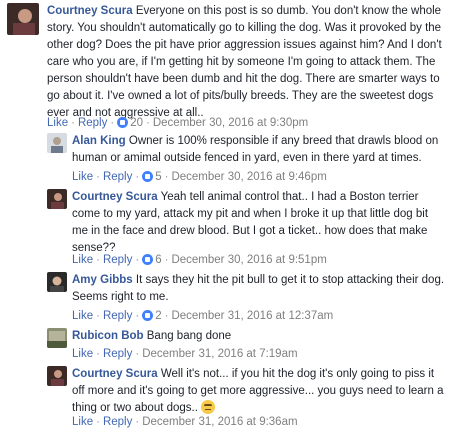  Describe the element at coordinates (158, 177) in the screenshot. I see `like-count: 5` at that location.